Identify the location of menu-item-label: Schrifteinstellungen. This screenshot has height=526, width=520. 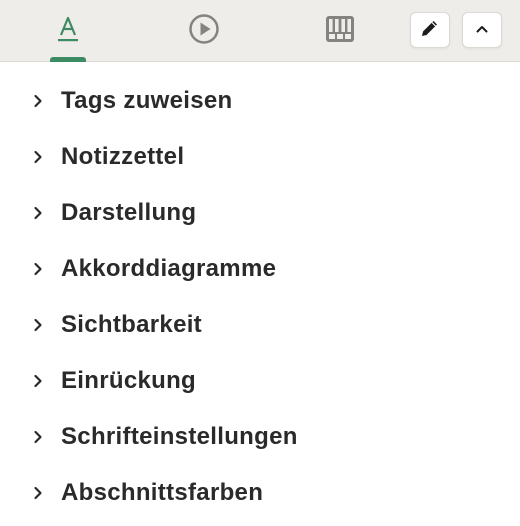
(179, 436).